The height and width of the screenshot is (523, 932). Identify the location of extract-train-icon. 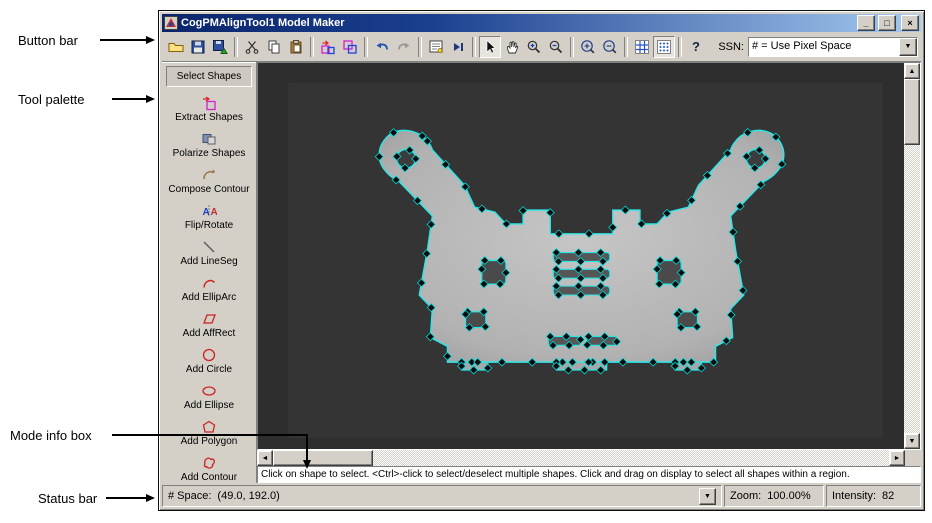
(328, 46).